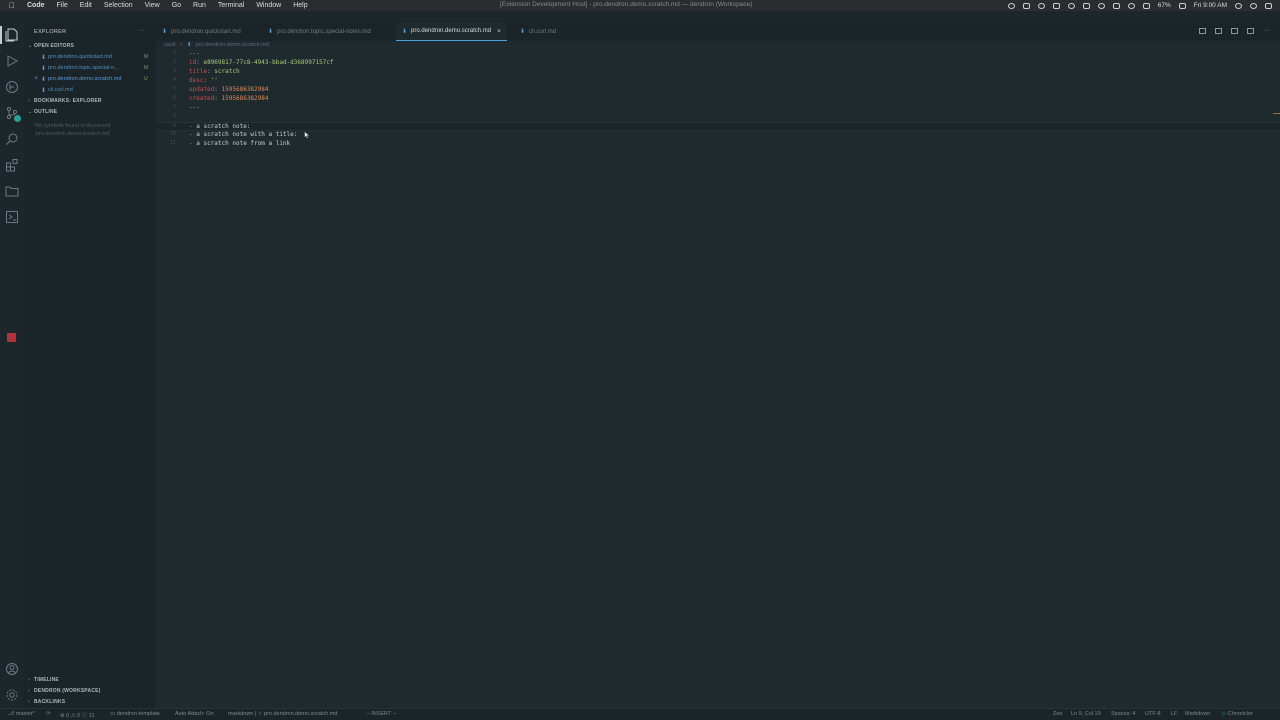 The height and width of the screenshot is (720, 1280). I want to click on folder-icon, so click(12, 191).